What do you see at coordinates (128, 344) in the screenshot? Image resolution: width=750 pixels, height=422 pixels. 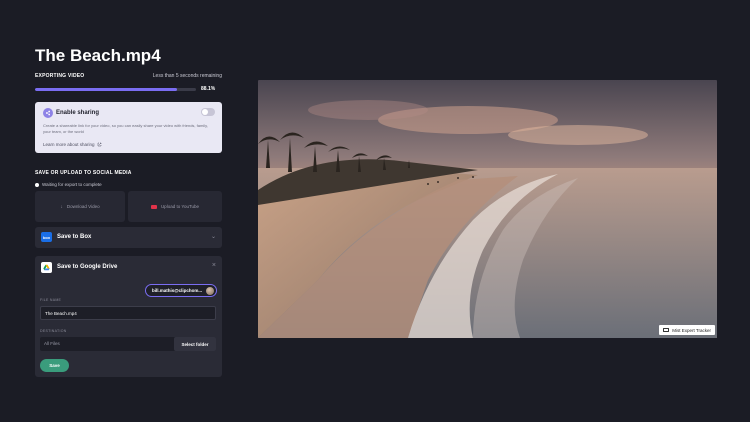 I see `destination-field: All Files Select folder` at bounding box center [128, 344].